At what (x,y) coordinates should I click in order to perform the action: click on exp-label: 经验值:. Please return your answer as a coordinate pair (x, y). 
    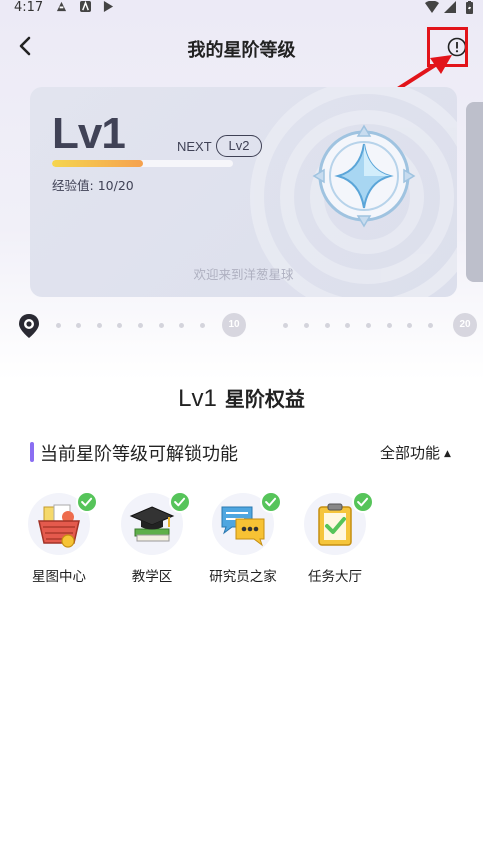
    Looking at the image, I should click on (73, 185).